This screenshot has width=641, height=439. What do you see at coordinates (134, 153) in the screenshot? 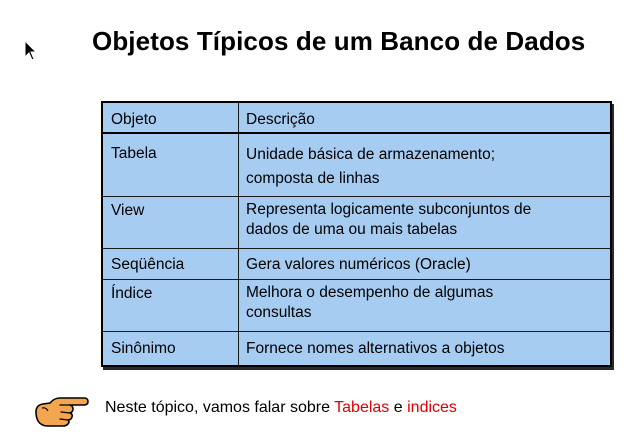
I see `object-cell: Tabela` at bounding box center [134, 153].